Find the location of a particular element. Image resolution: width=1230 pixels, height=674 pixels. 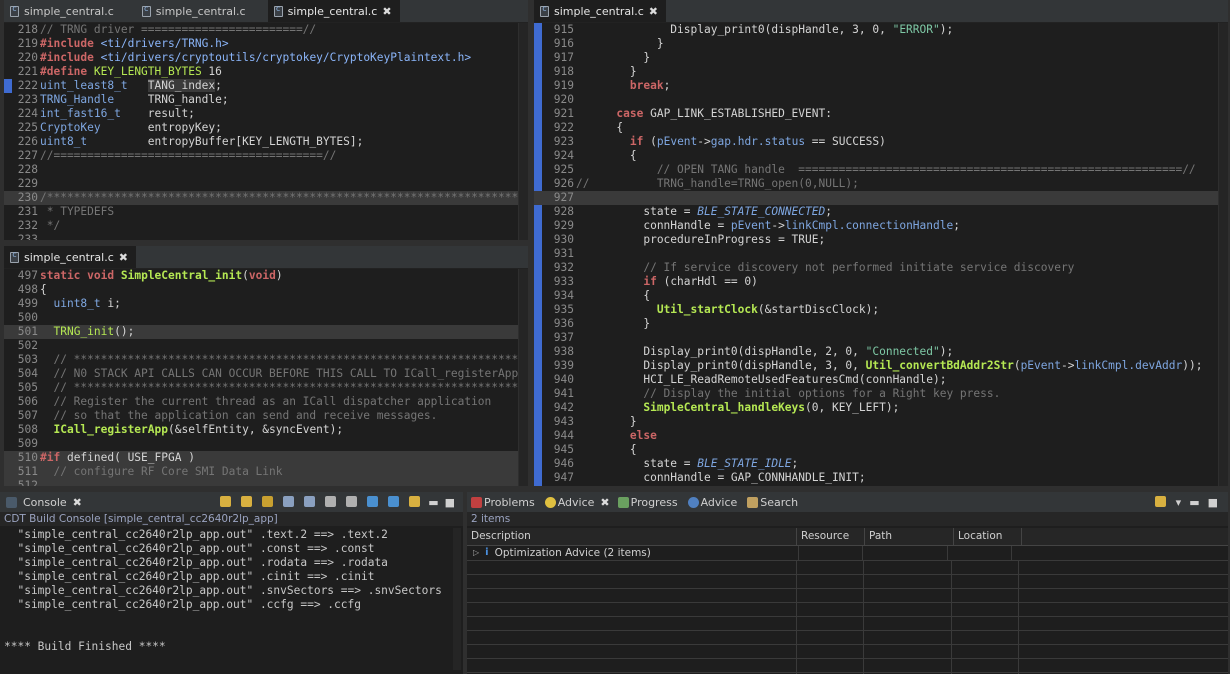

progress-icon is located at coordinates (623, 502).